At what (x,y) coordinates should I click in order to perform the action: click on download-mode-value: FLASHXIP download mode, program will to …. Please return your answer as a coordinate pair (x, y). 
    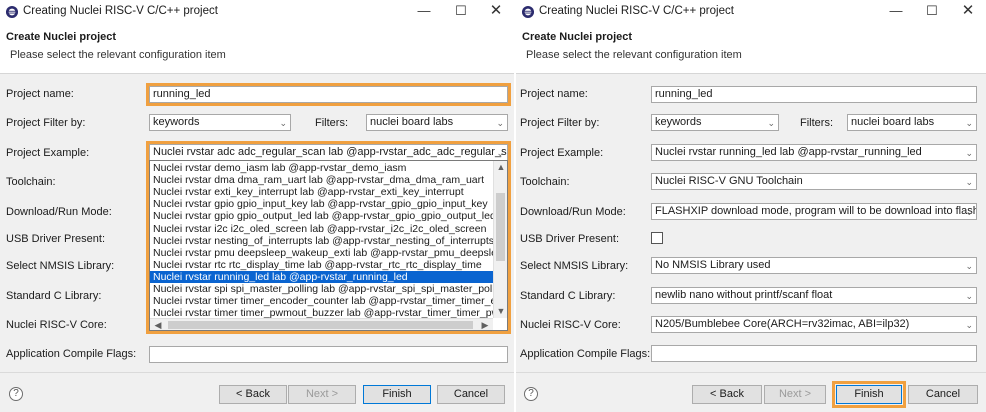
    Looking at the image, I should click on (816, 211).